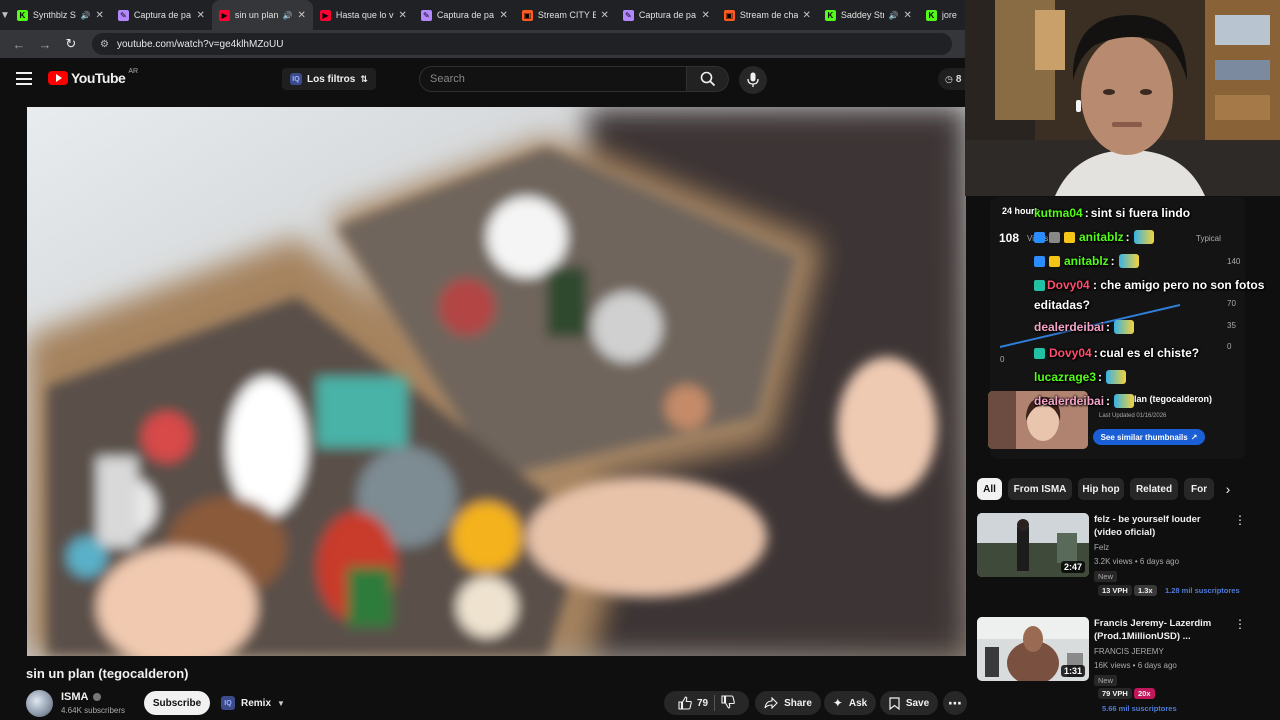 The image size is (1280, 720). What do you see at coordinates (909, 703) in the screenshot?
I see `save-button: Save` at bounding box center [909, 703].